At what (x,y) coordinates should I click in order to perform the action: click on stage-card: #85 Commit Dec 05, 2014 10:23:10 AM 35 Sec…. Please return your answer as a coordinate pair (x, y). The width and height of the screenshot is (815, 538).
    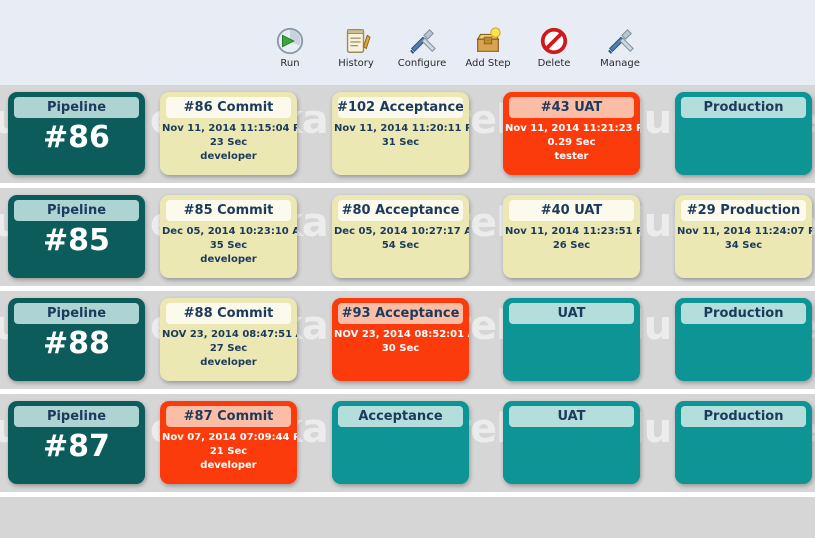
    Looking at the image, I should click on (228, 236).